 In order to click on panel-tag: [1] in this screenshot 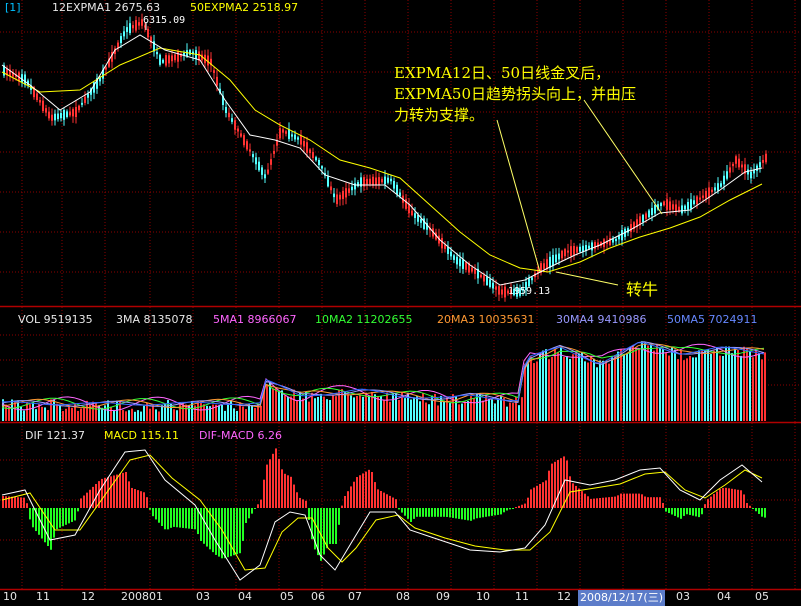, I will do `click(13, 7)`.